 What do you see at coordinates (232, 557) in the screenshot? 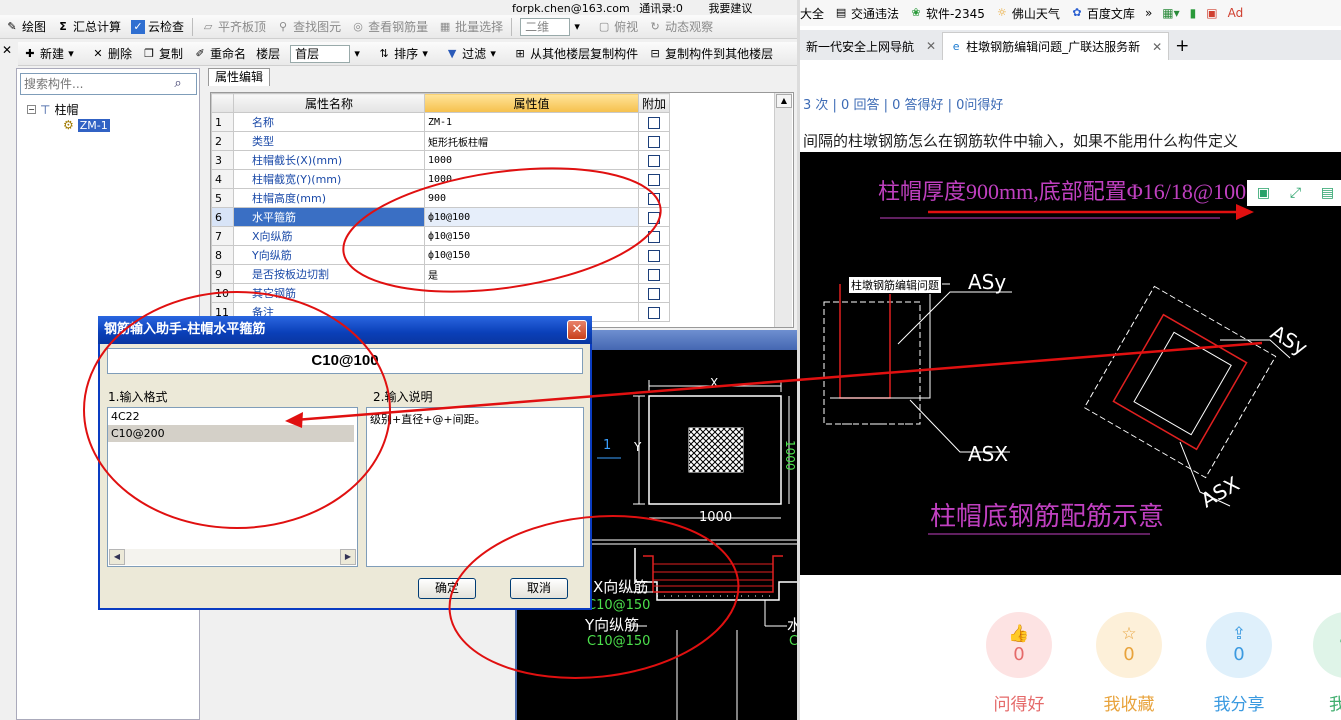
I see `format-list-scrollbar: ◀ ▶` at bounding box center [232, 557].